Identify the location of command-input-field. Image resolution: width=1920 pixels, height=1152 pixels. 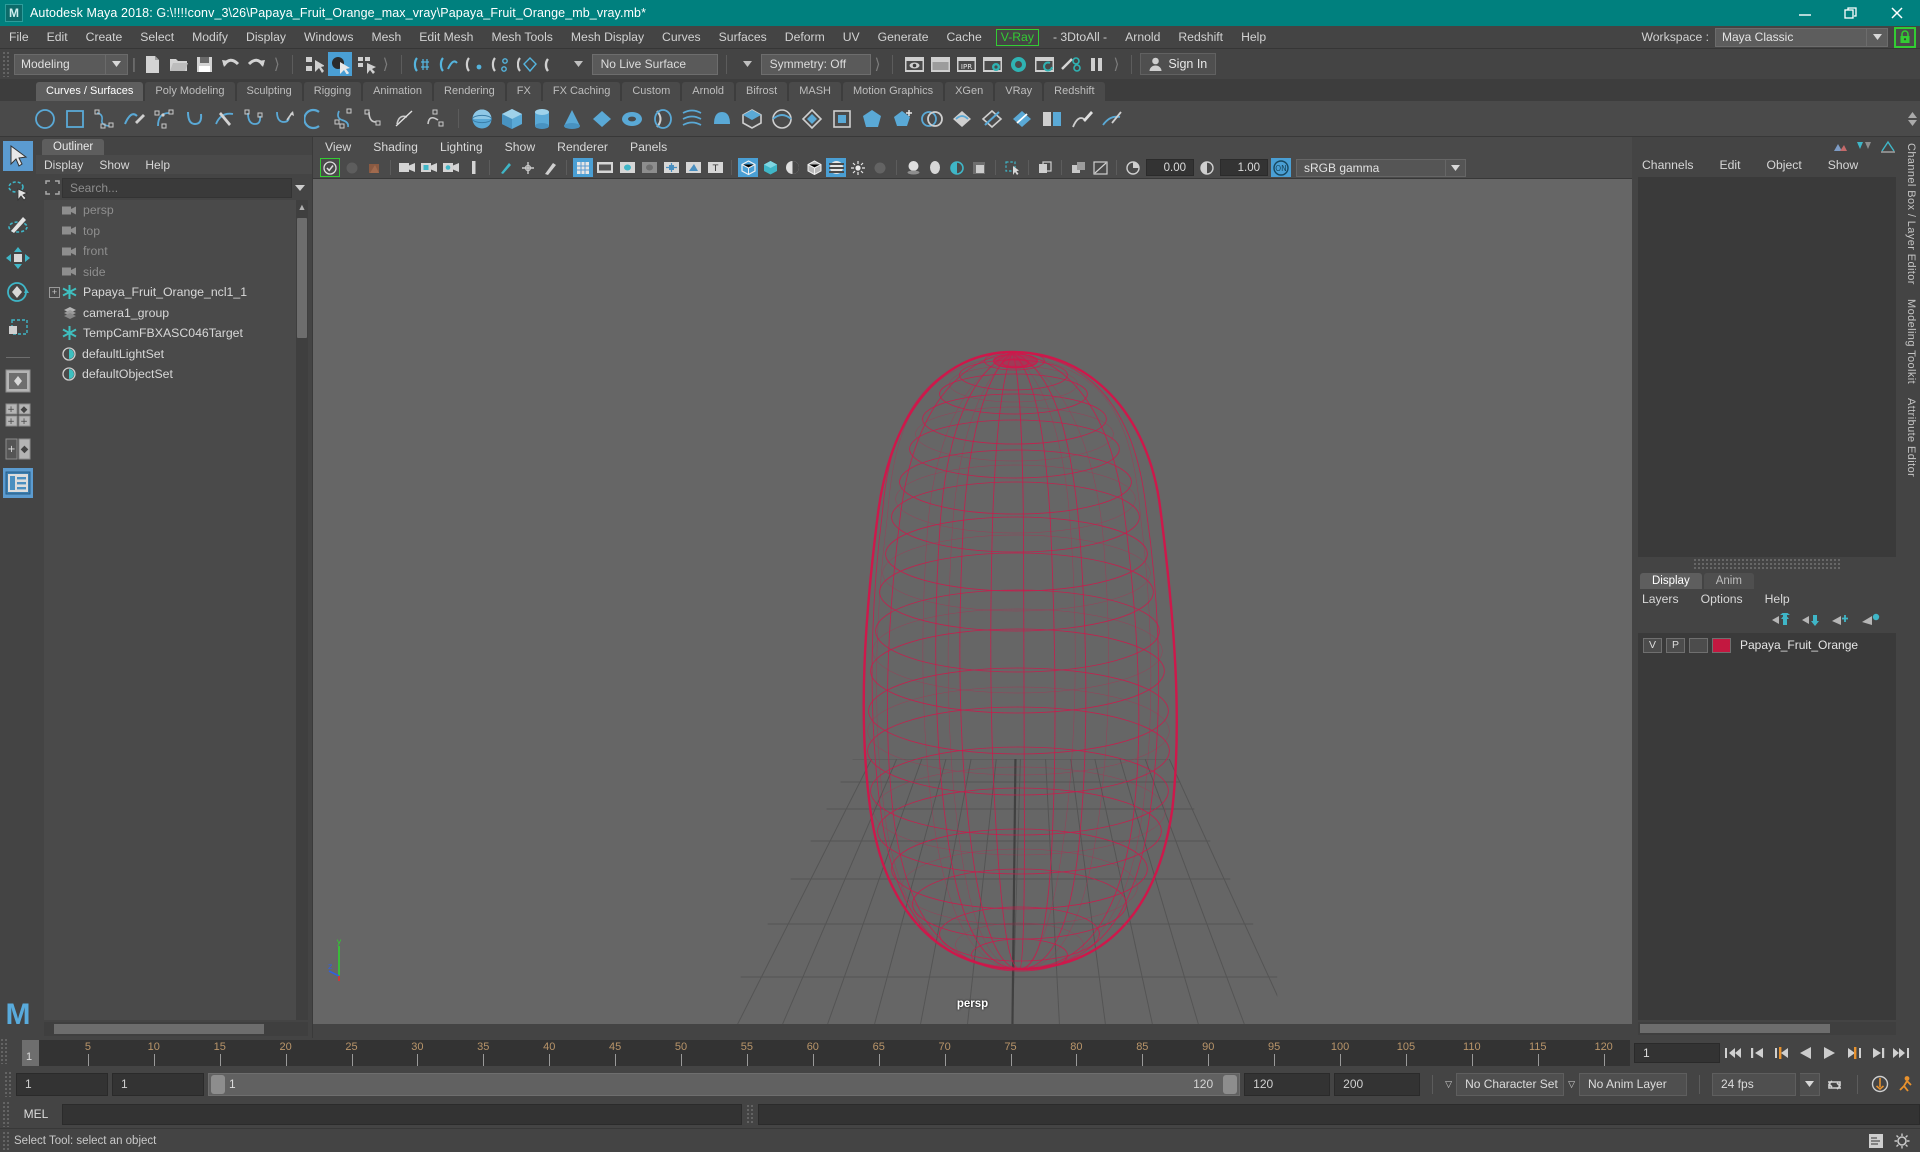
(402, 1114).